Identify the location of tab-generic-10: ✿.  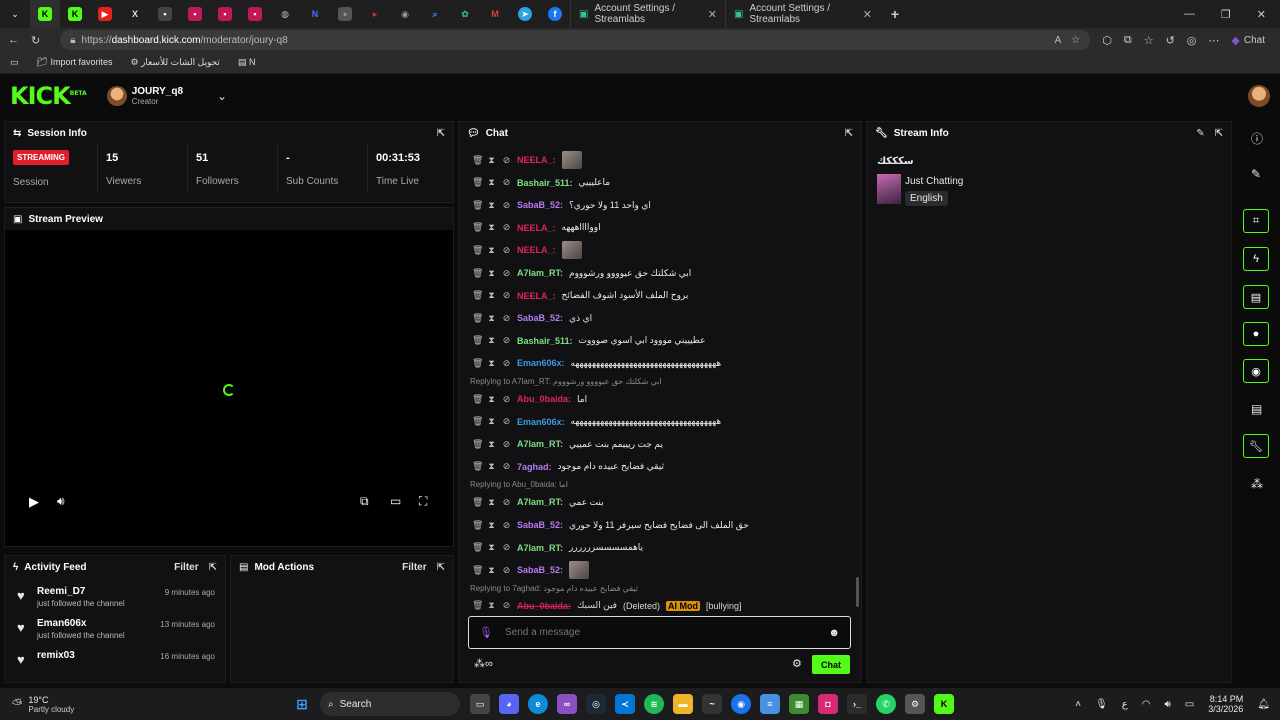
(465, 14).